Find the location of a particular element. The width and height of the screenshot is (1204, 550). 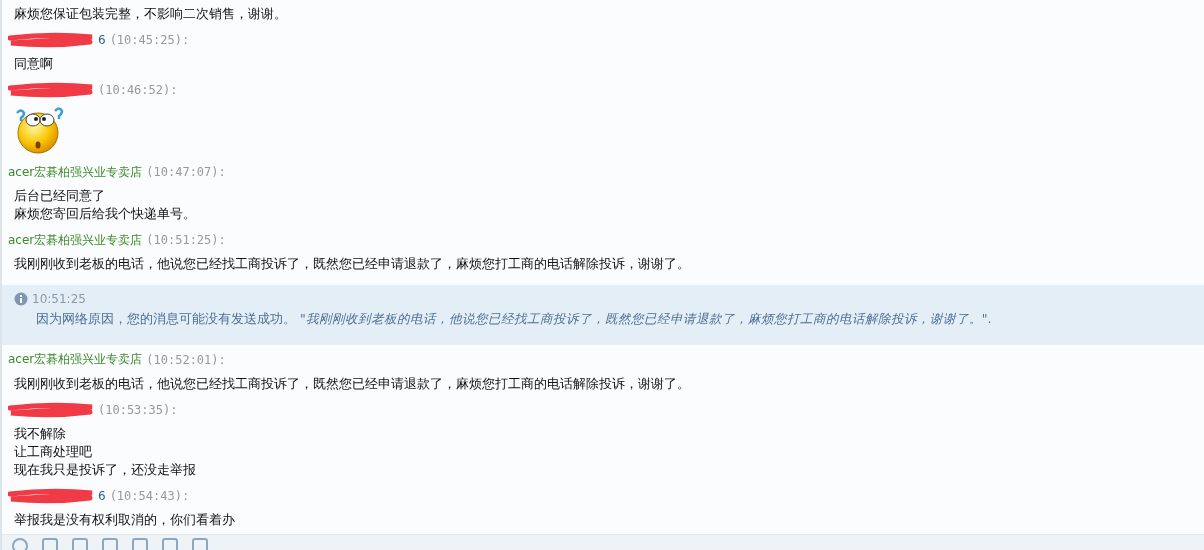

message-text: 后台已经同意了 is located at coordinates (60, 196).